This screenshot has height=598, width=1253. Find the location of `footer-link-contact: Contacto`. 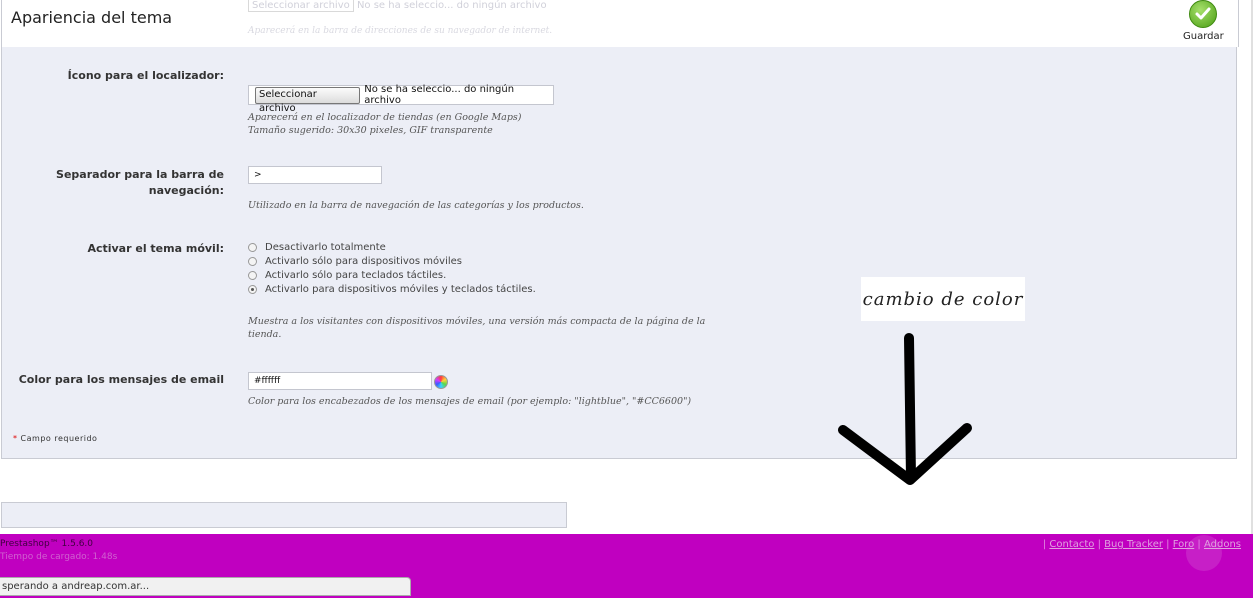

footer-link-contact: Contacto is located at coordinates (1071, 544).